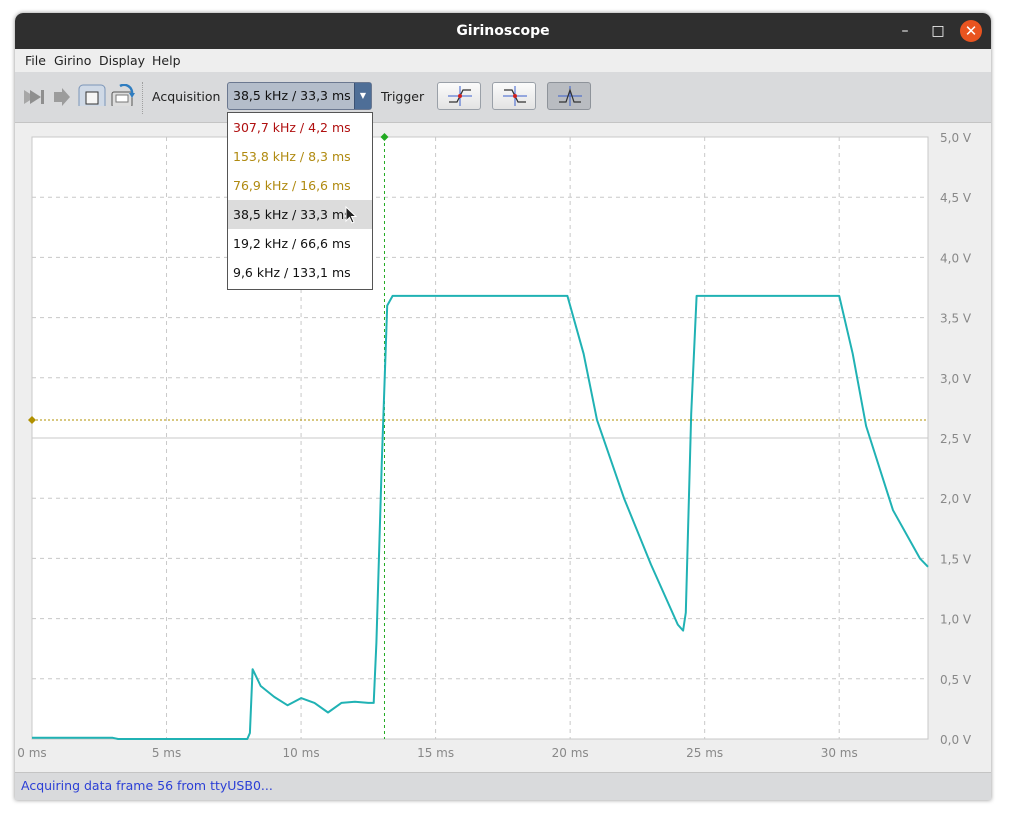 The image size is (1010, 819). I want to click on y-tick-label: 1,0 V, so click(956, 620).